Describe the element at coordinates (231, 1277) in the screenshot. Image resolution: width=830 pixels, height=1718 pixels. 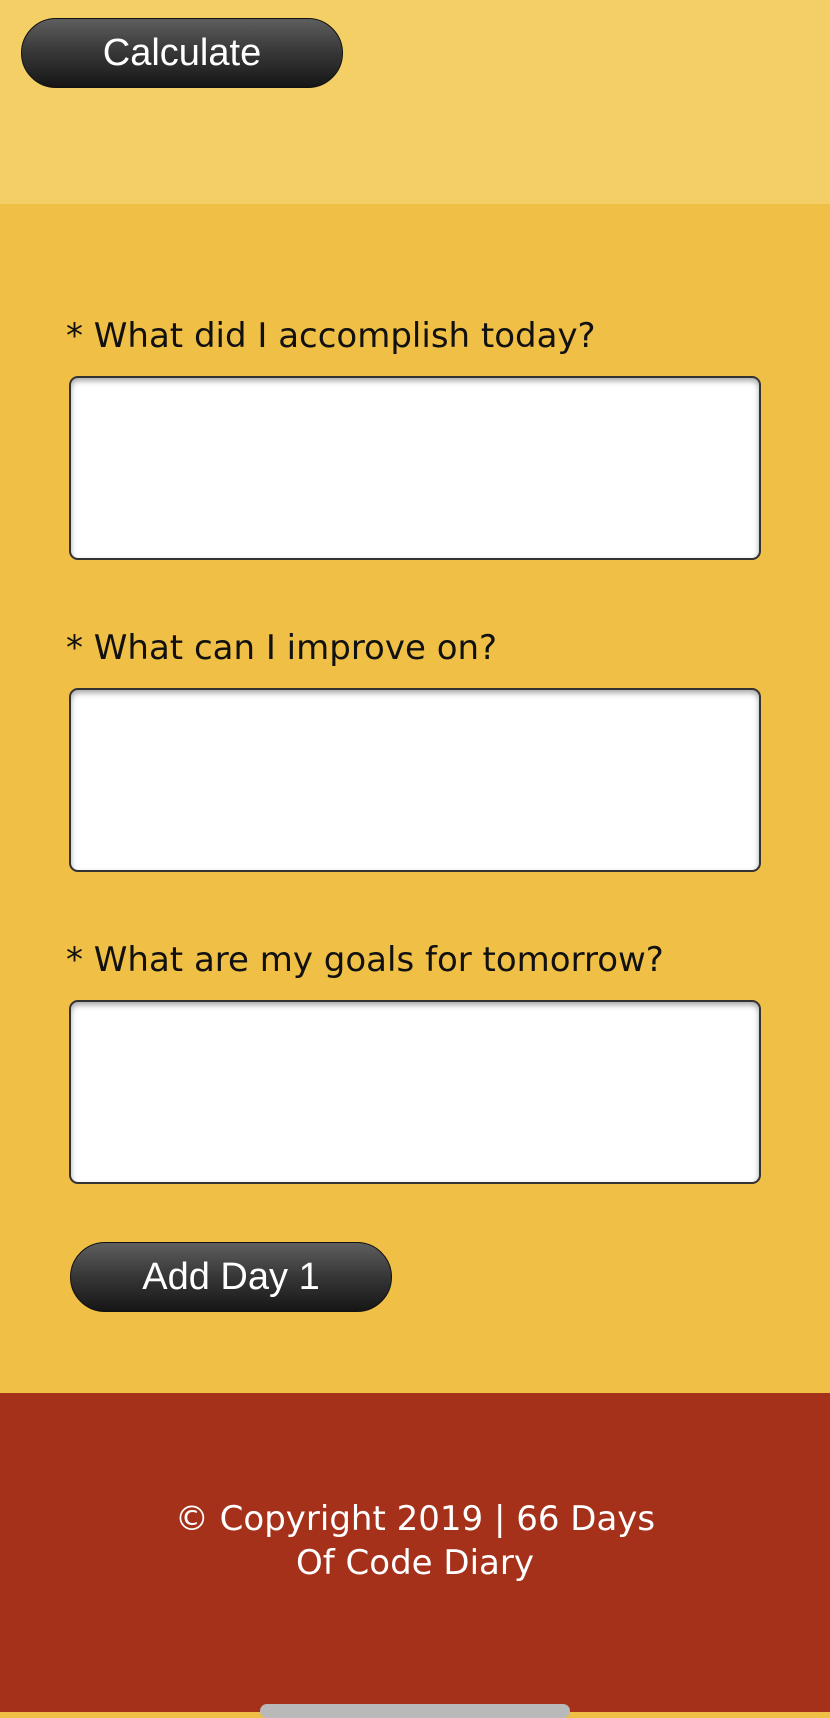
I see `add-day-button: Add Day 1` at that location.